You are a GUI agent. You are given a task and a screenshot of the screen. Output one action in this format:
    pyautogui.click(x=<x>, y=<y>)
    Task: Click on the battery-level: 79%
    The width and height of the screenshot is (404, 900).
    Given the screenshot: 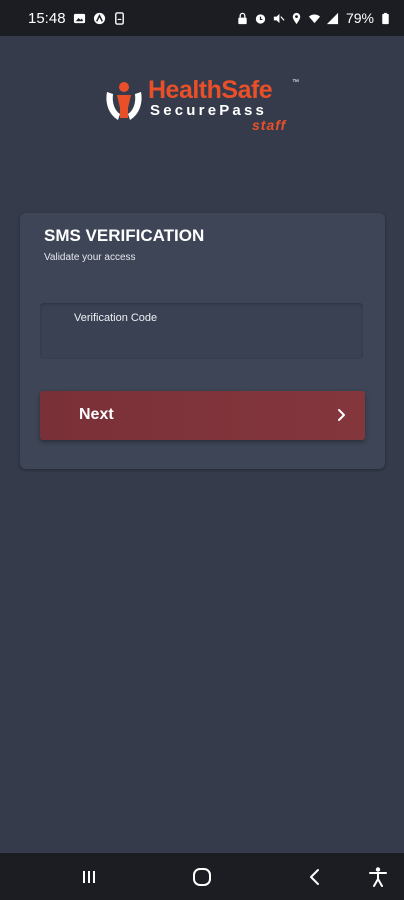 What is the action you would take?
    pyautogui.click(x=359, y=18)
    